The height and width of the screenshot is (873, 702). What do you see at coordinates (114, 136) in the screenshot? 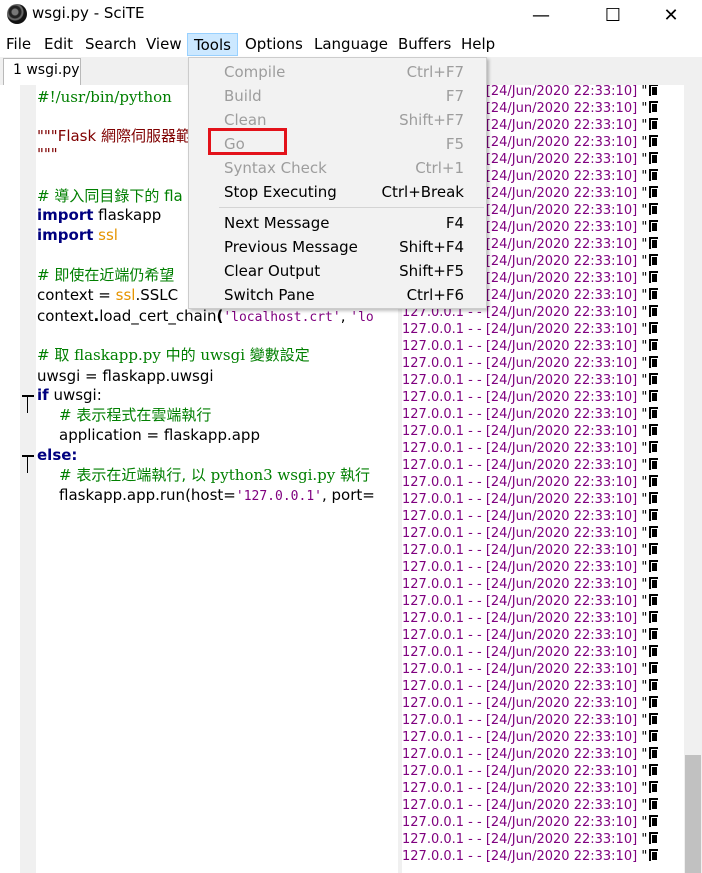
I see `code-line: """Flask 網際伺服器範` at bounding box center [114, 136].